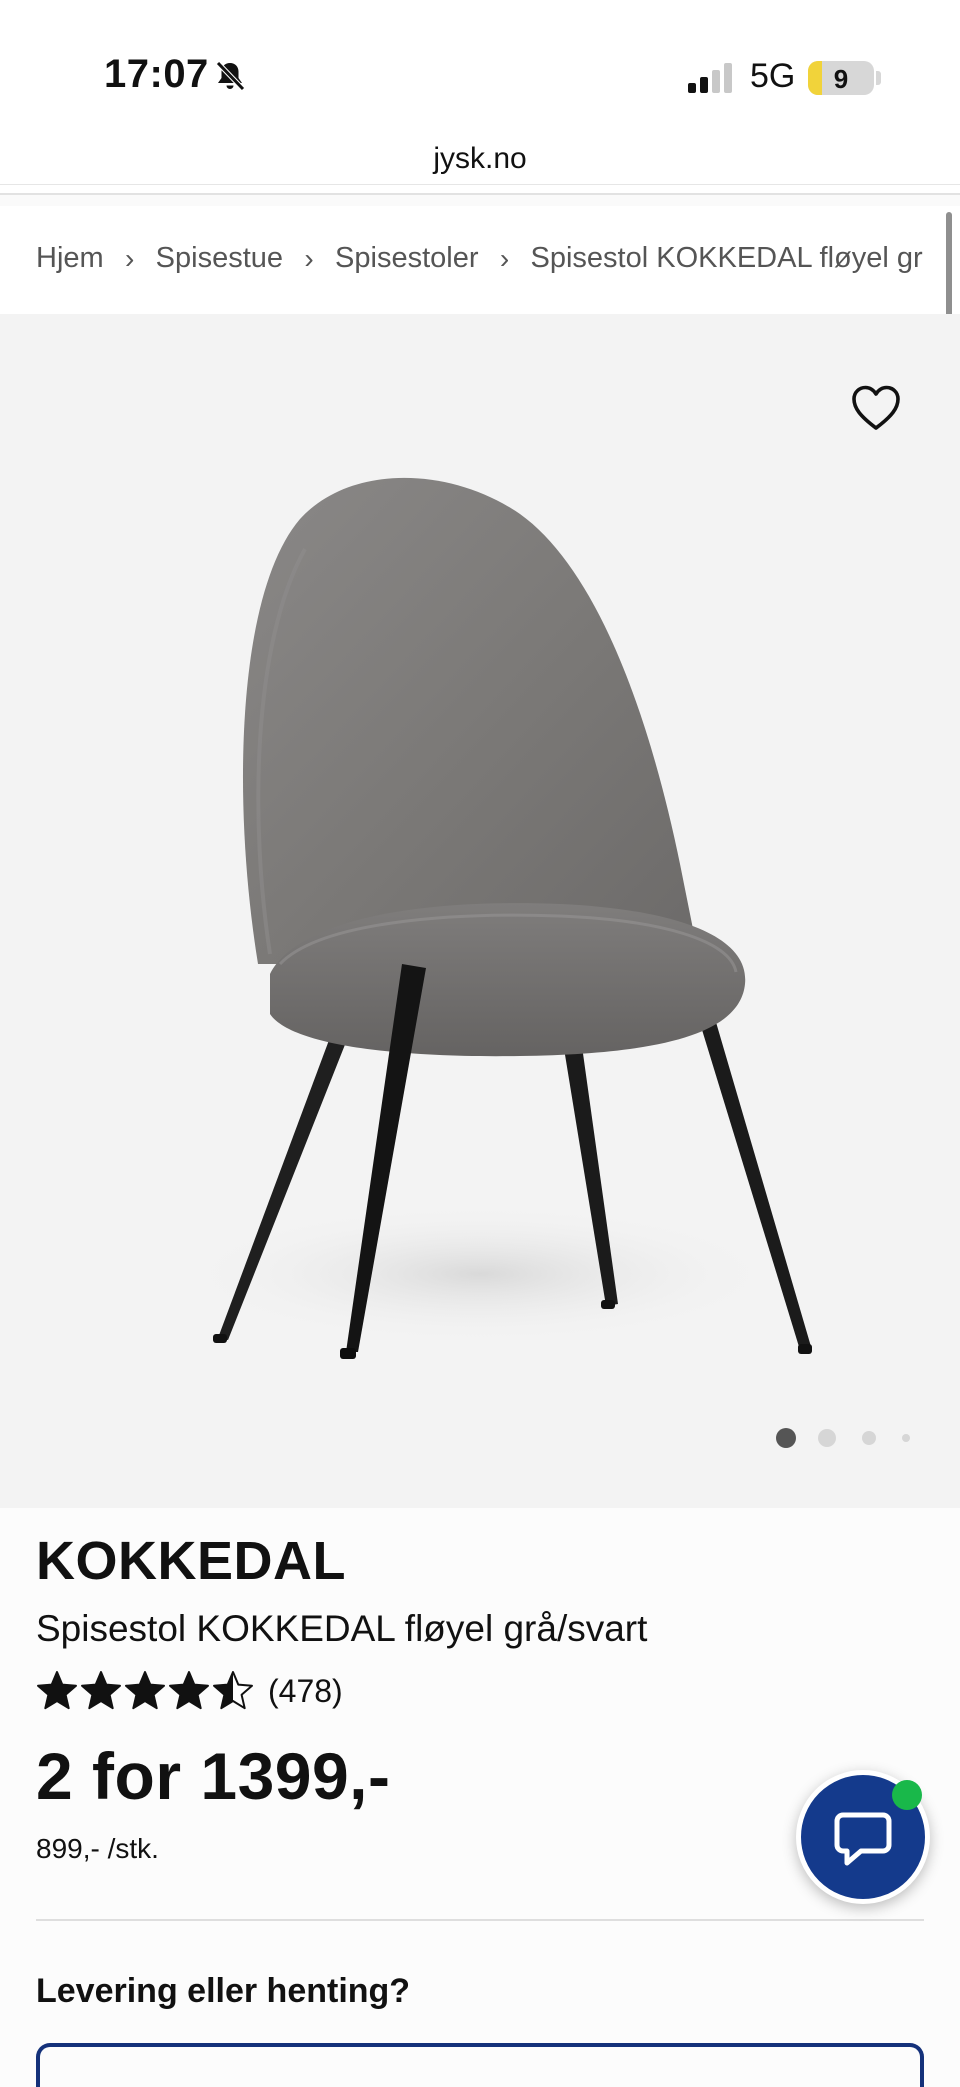 The height and width of the screenshot is (2087, 960). What do you see at coordinates (230, 76) in the screenshot?
I see `bell-slash-icon` at bounding box center [230, 76].